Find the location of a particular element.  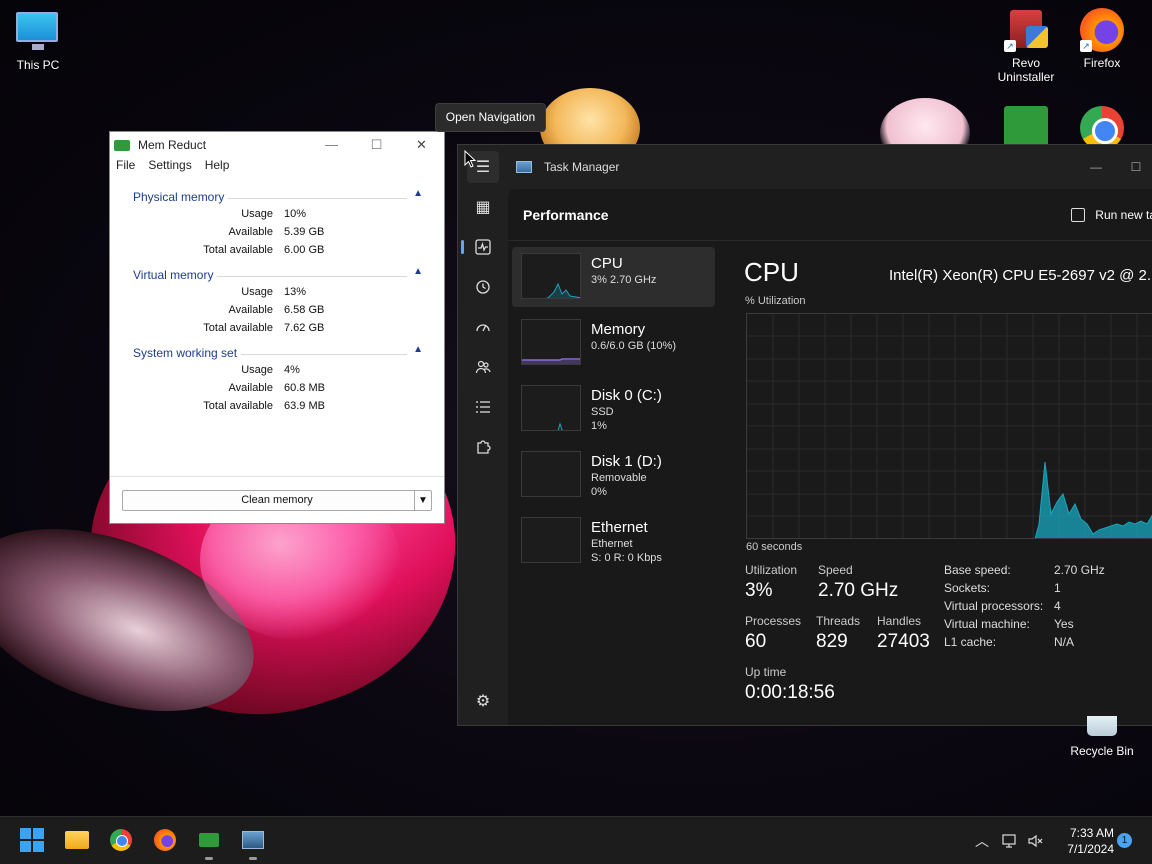

show-hidden-icons-chevron-icon: ︿ is located at coordinates (982, 840).